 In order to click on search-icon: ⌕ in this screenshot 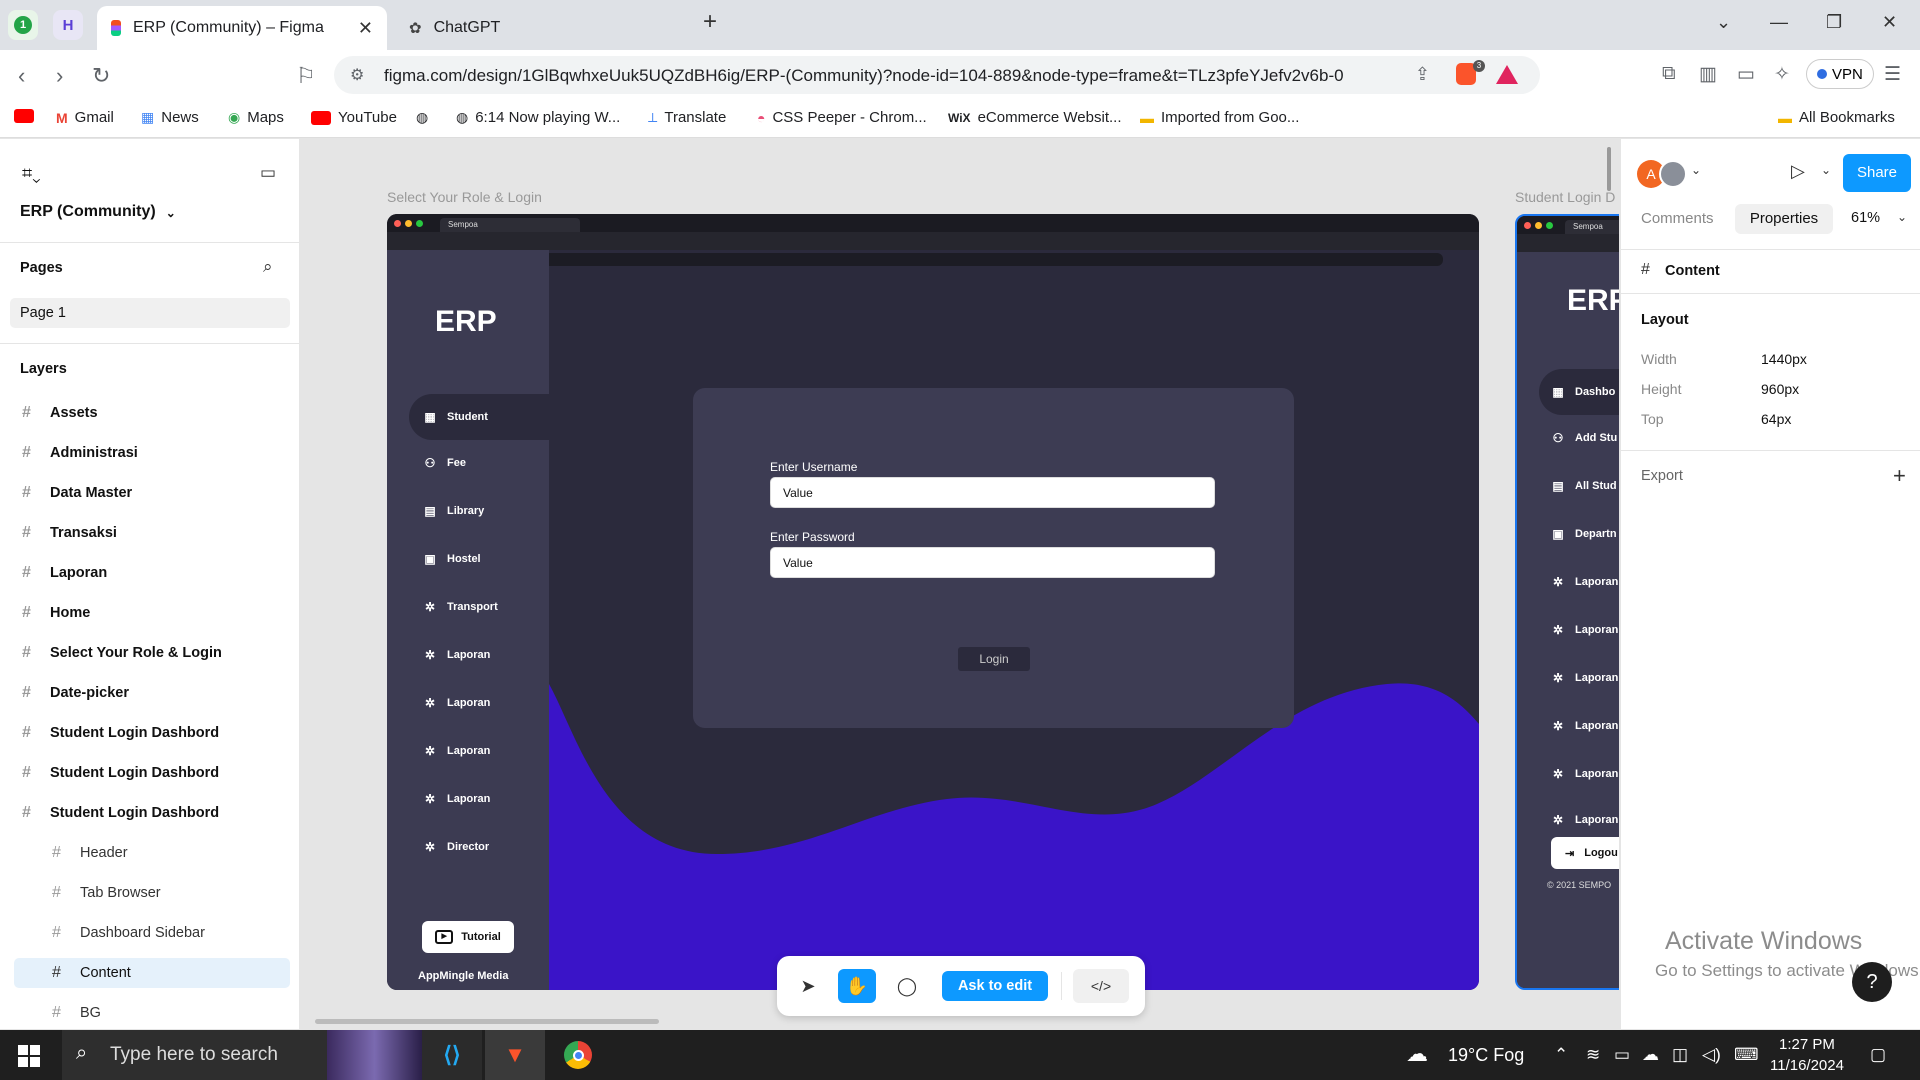, I will do `click(268, 267)`.